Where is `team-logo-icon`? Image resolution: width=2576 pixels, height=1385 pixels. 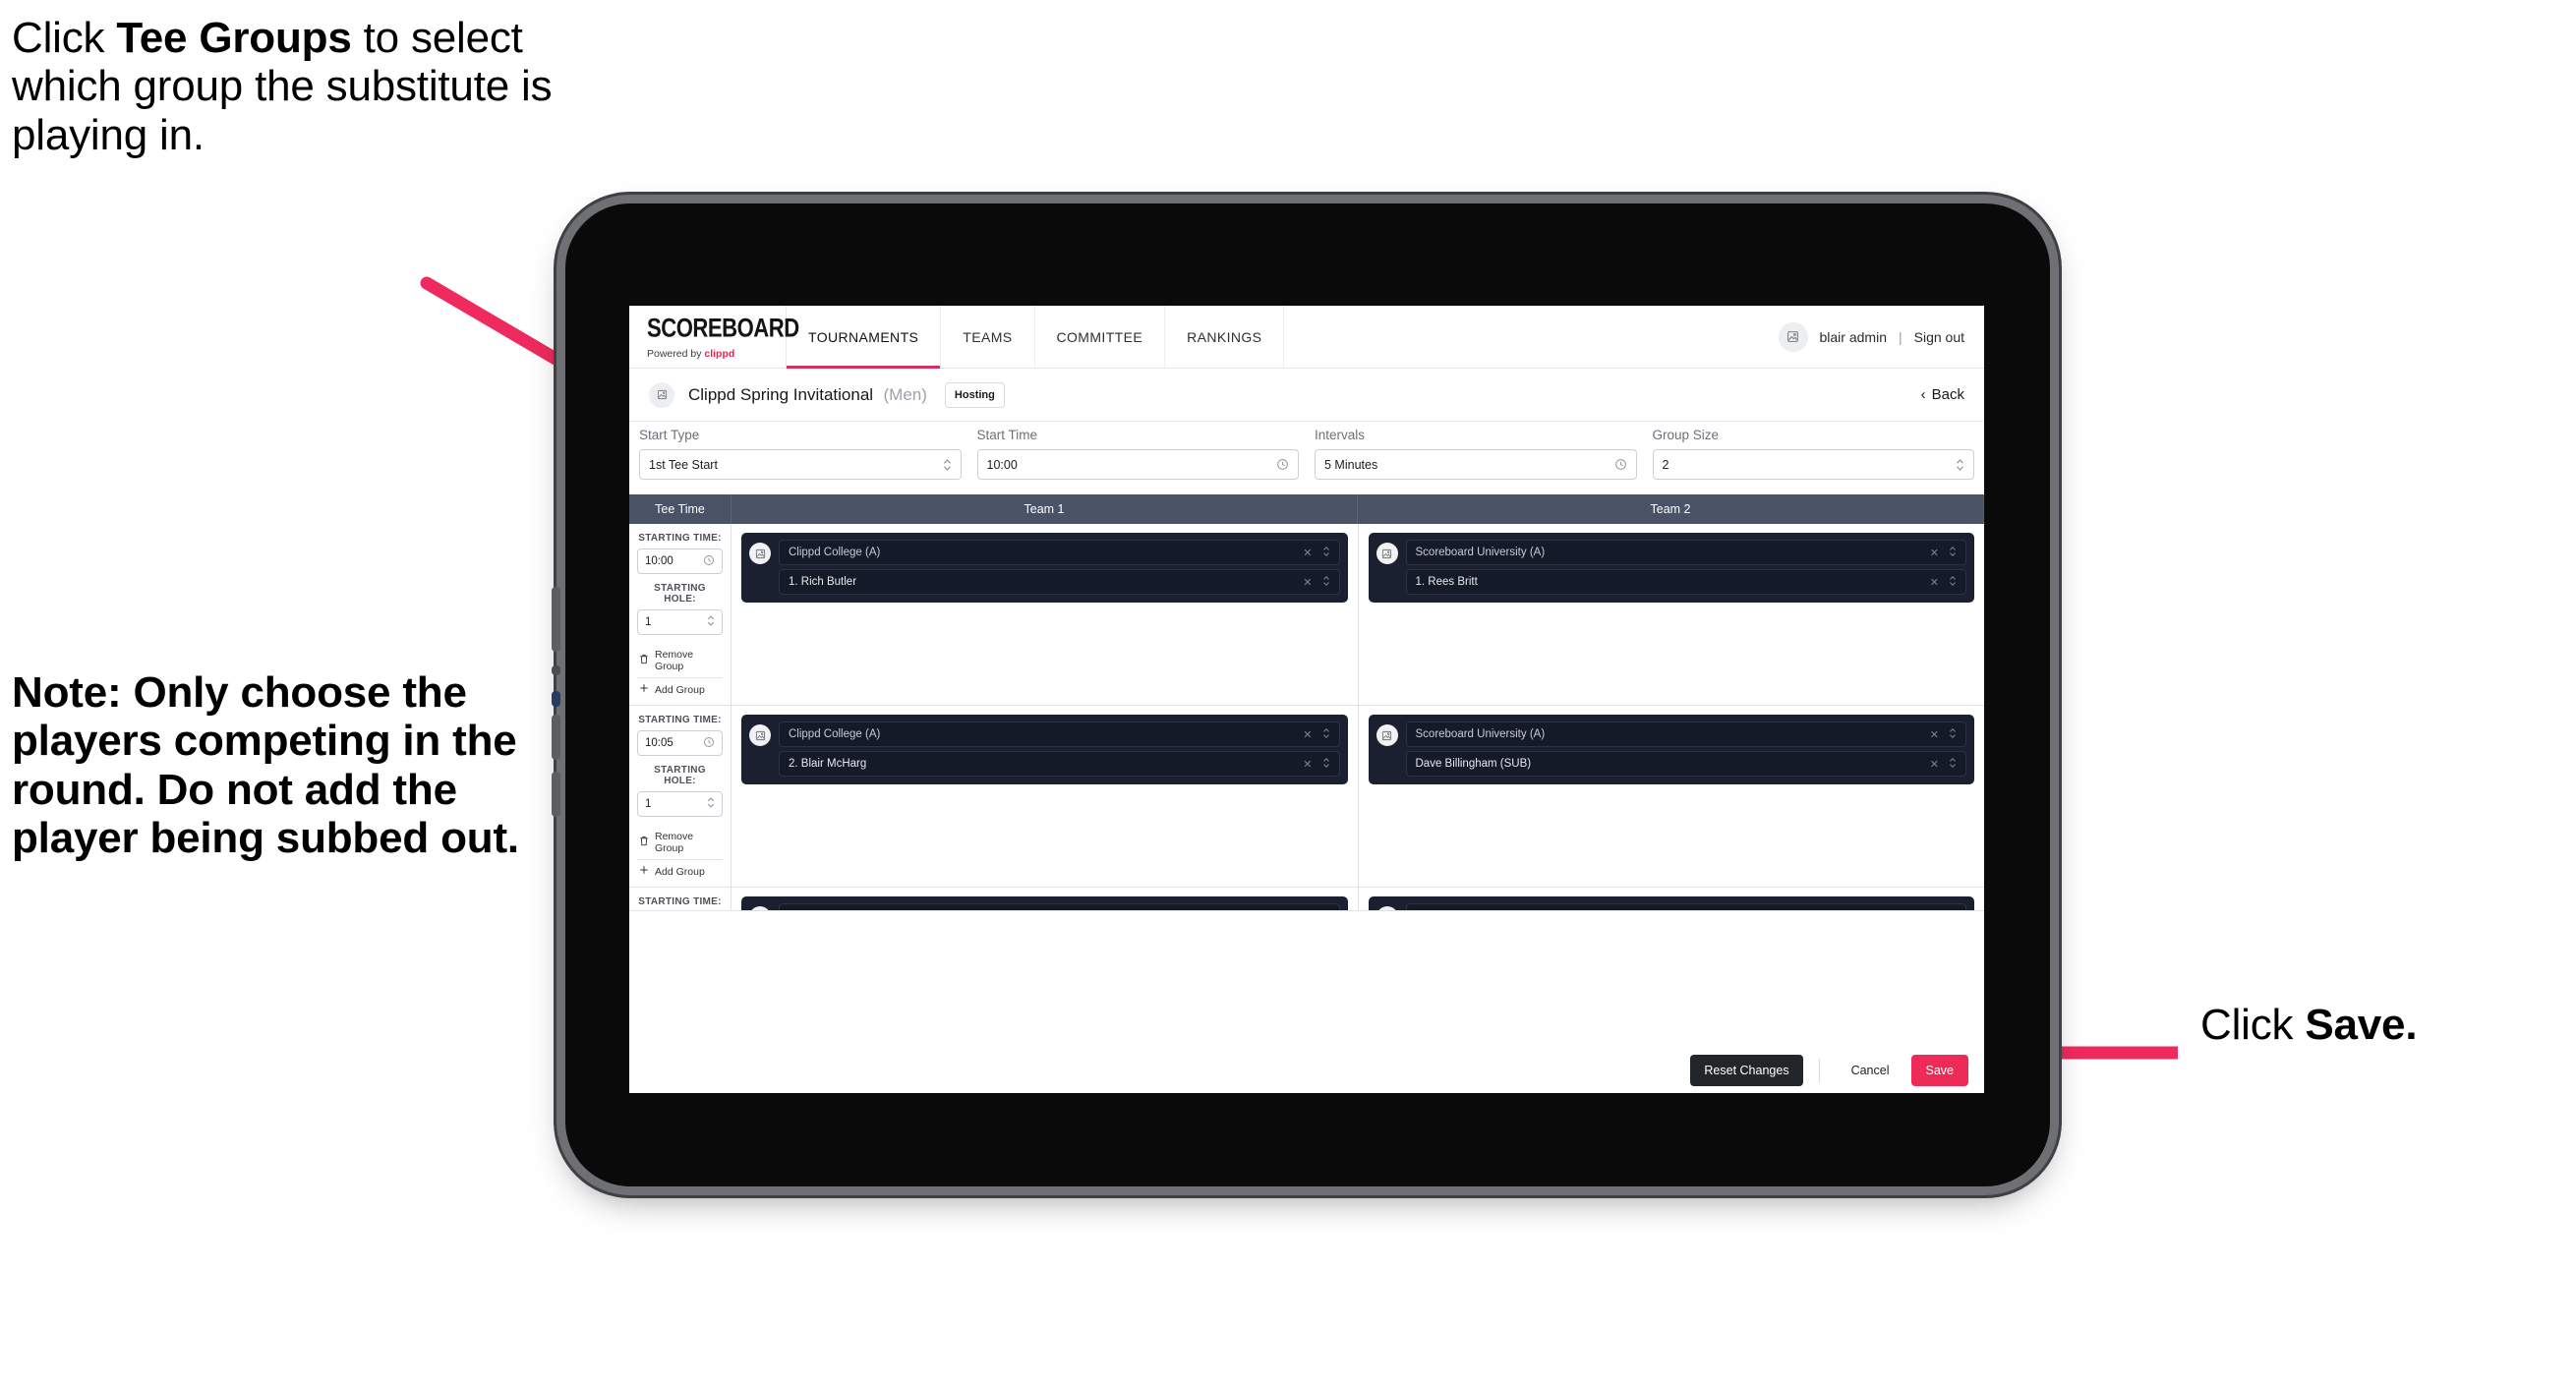
team-logo-icon is located at coordinates (760, 553).